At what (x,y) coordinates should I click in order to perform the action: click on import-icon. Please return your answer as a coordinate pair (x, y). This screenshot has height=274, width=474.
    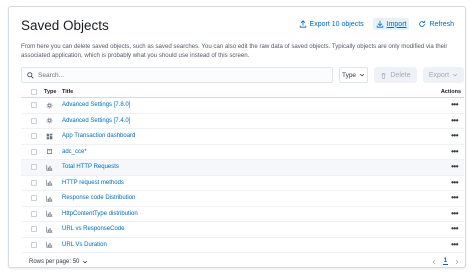
    Looking at the image, I should click on (379, 24).